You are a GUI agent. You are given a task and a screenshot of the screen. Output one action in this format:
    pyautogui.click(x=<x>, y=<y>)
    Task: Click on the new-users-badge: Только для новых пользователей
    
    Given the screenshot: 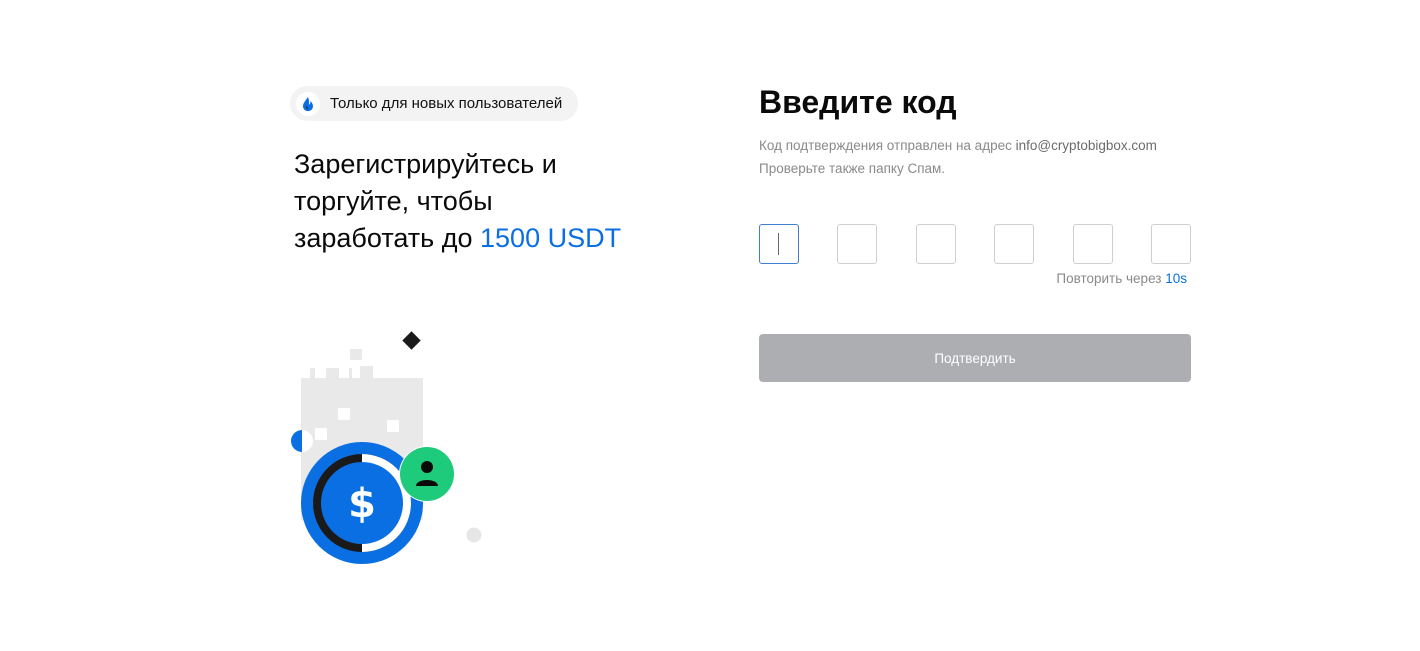 What is the action you would take?
    pyautogui.click(x=434, y=103)
    